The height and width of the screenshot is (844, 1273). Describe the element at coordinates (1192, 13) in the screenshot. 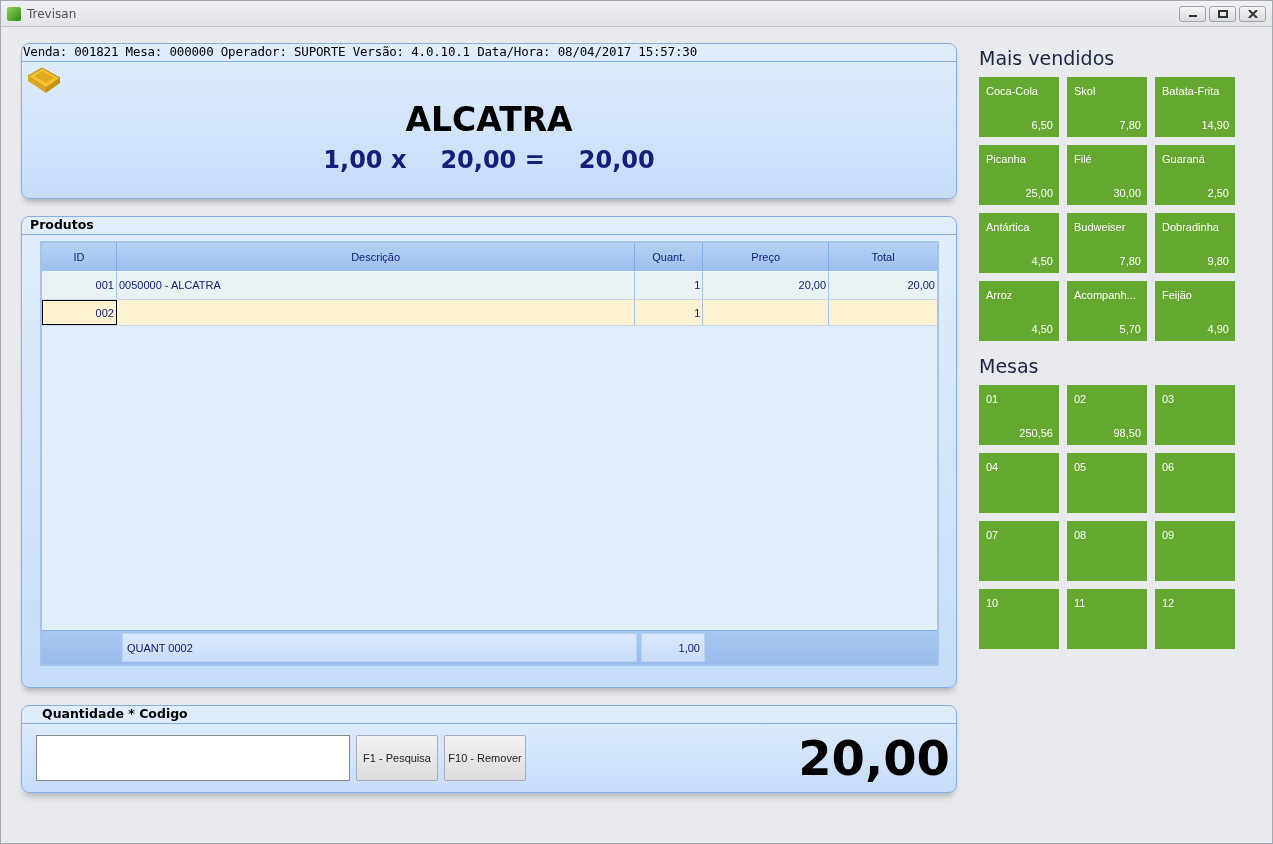

I see `minimize-button` at that location.